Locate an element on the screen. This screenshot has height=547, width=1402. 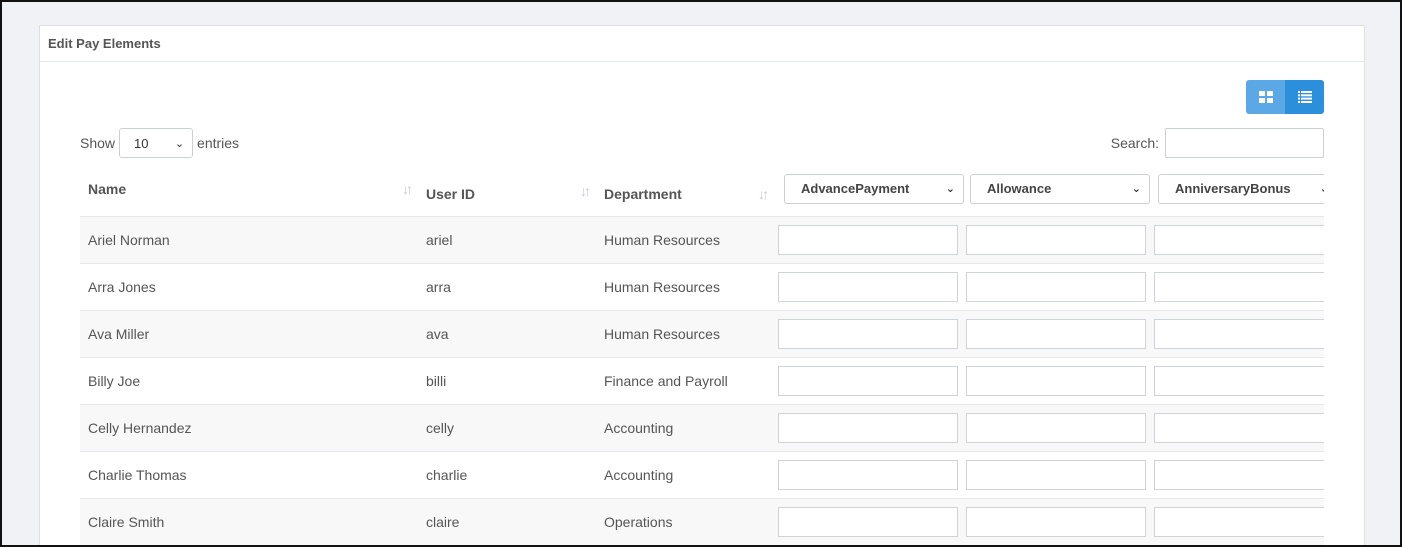
column-header-element-3: AnniversaryBonus ⌄ is located at coordinates (1237, 194).